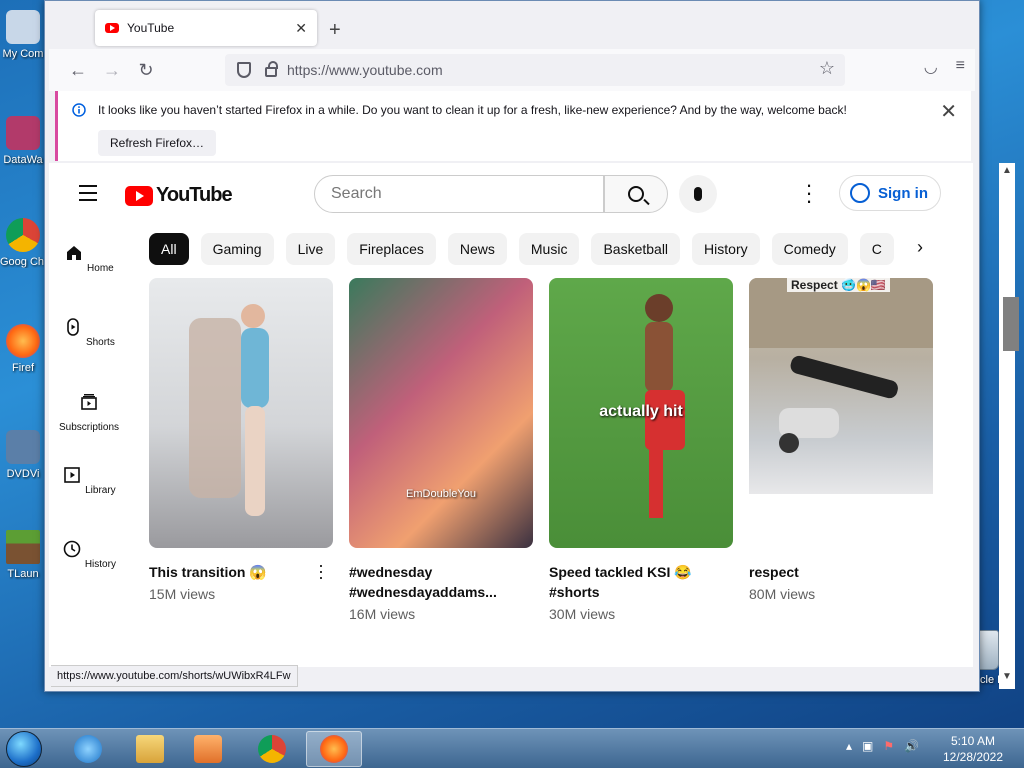  What do you see at coordinates (321, 571) in the screenshot?
I see `video-more-options-icon: · · ·` at bounding box center [321, 571].